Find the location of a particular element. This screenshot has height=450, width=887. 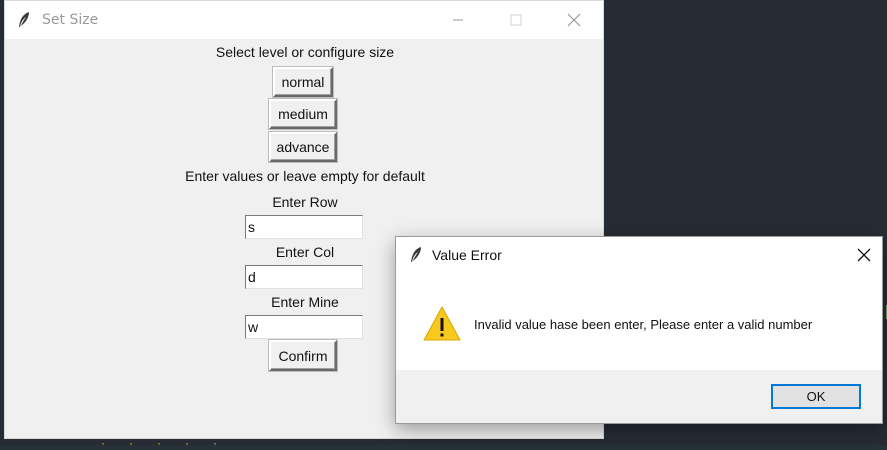

editor-edge-marker is located at coordinates (885, 312).